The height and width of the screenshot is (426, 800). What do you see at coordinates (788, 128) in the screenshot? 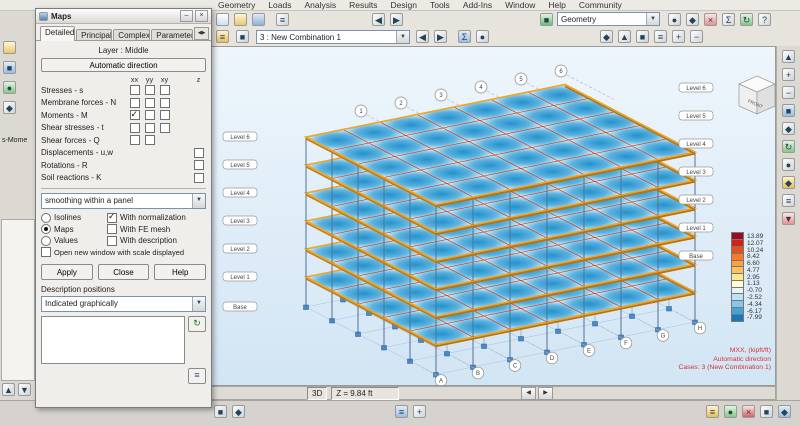
I see `pan-icon: ◆` at bounding box center [788, 128].